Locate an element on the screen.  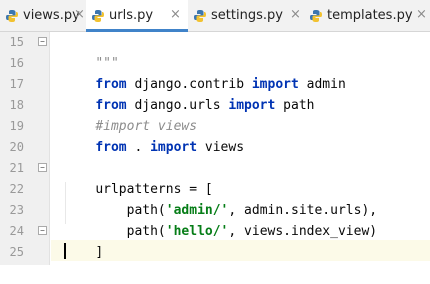
import-name: views is located at coordinates (221, 147).